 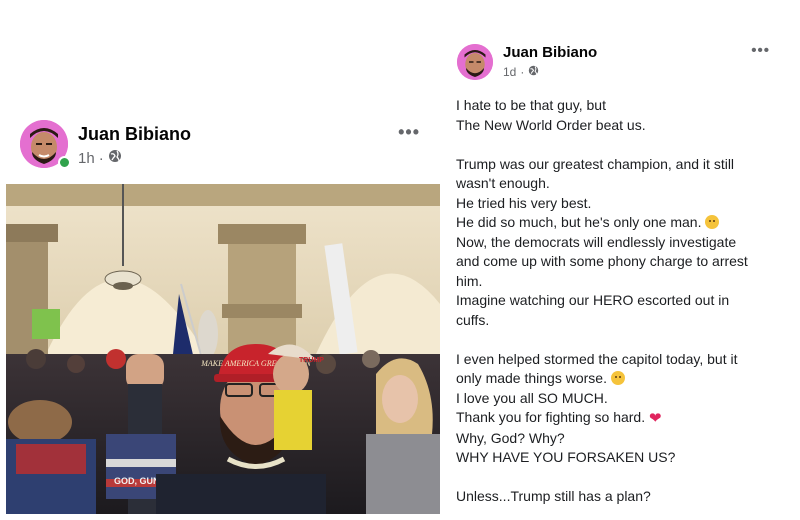 I want to click on post-line: I love you all SO MUCH., so click(x=532, y=397).